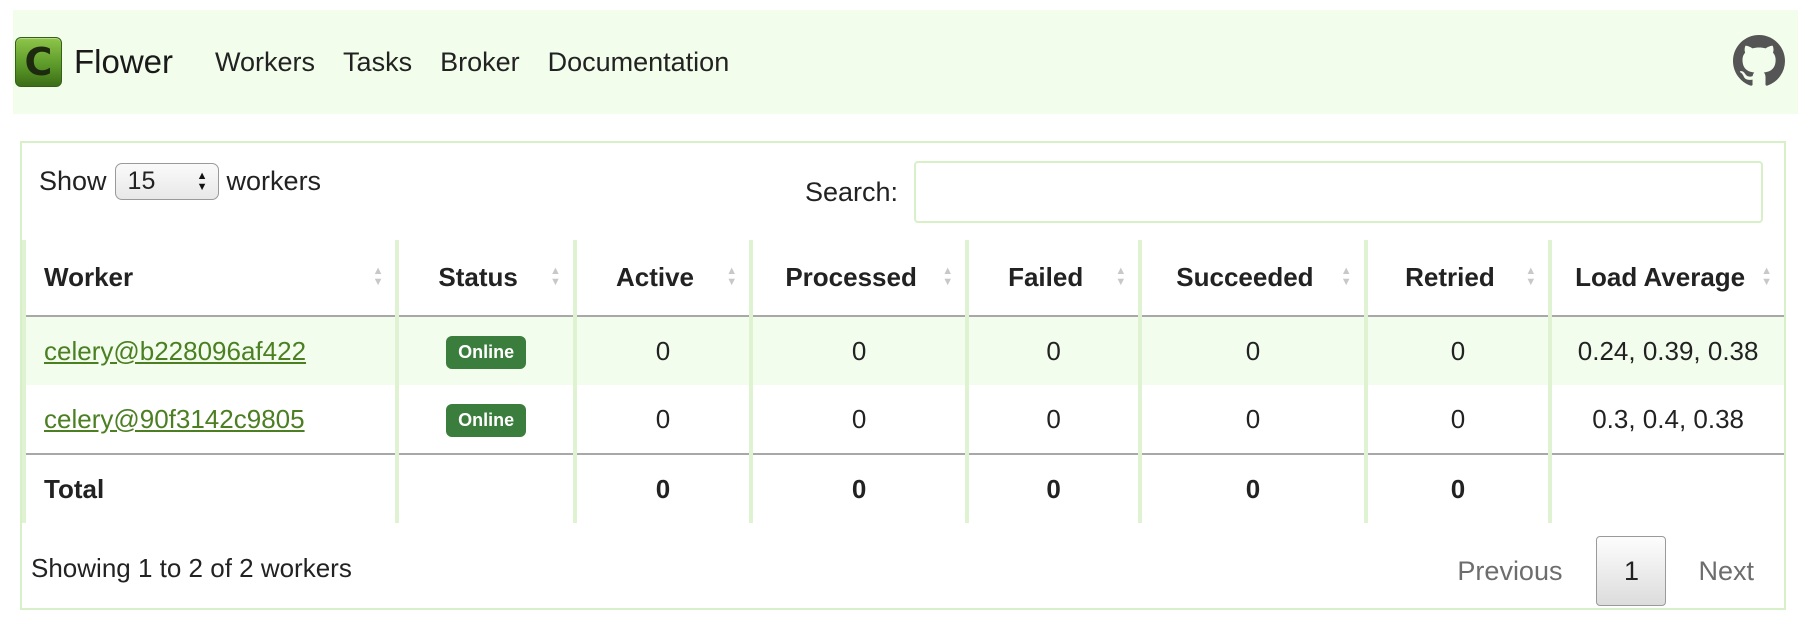 The width and height of the screenshot is (1798, 630). I want to click on next-page-button: Next, so click(1726, 571).